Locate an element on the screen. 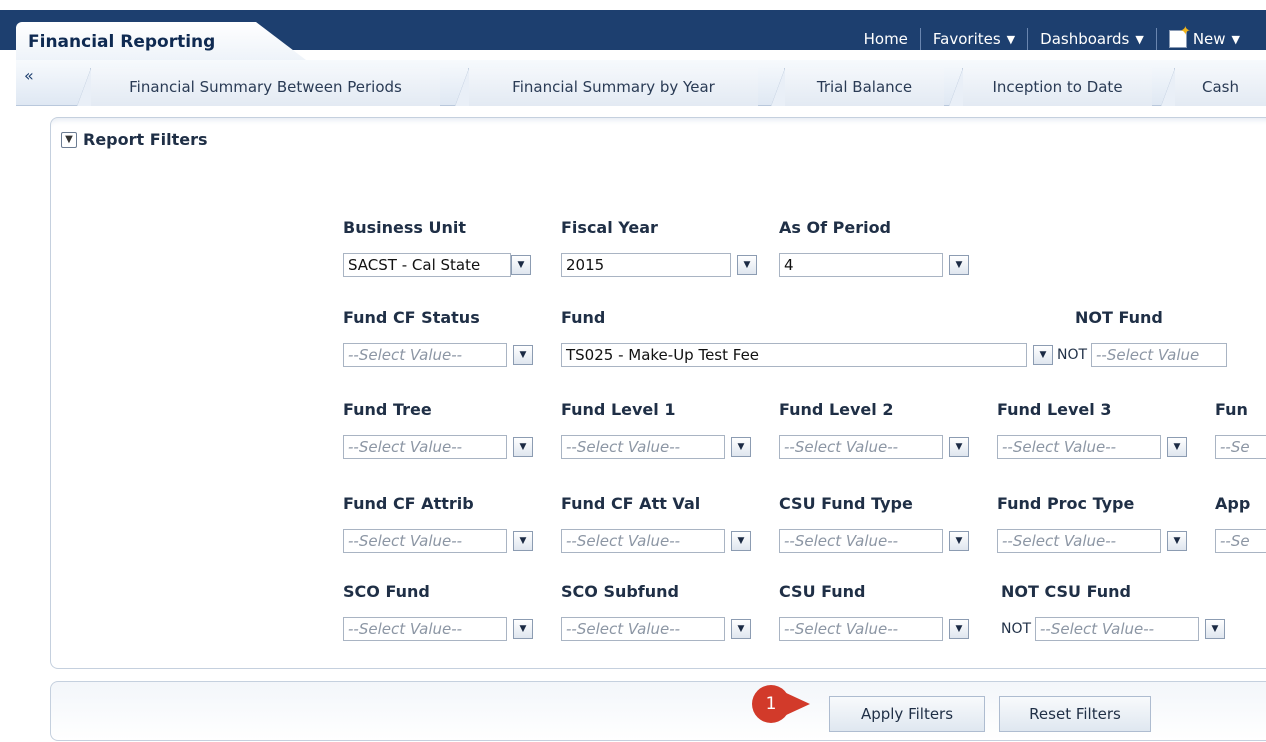 The width and height of the screenshot is (1266, 742). label-csu-fund: CSU Fund is located at coordinates (822, 591).